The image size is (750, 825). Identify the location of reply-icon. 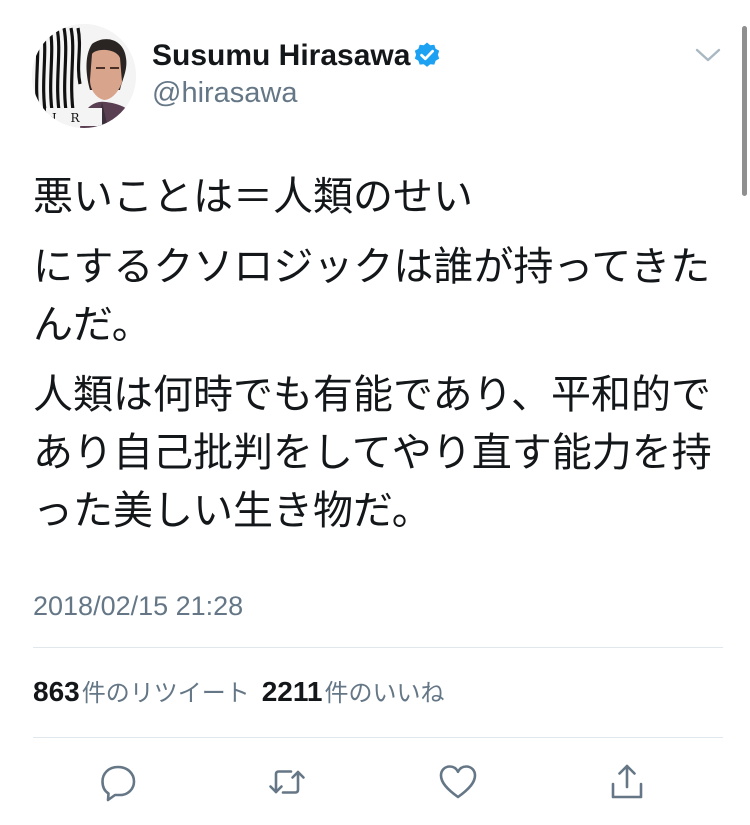
(118, 783).